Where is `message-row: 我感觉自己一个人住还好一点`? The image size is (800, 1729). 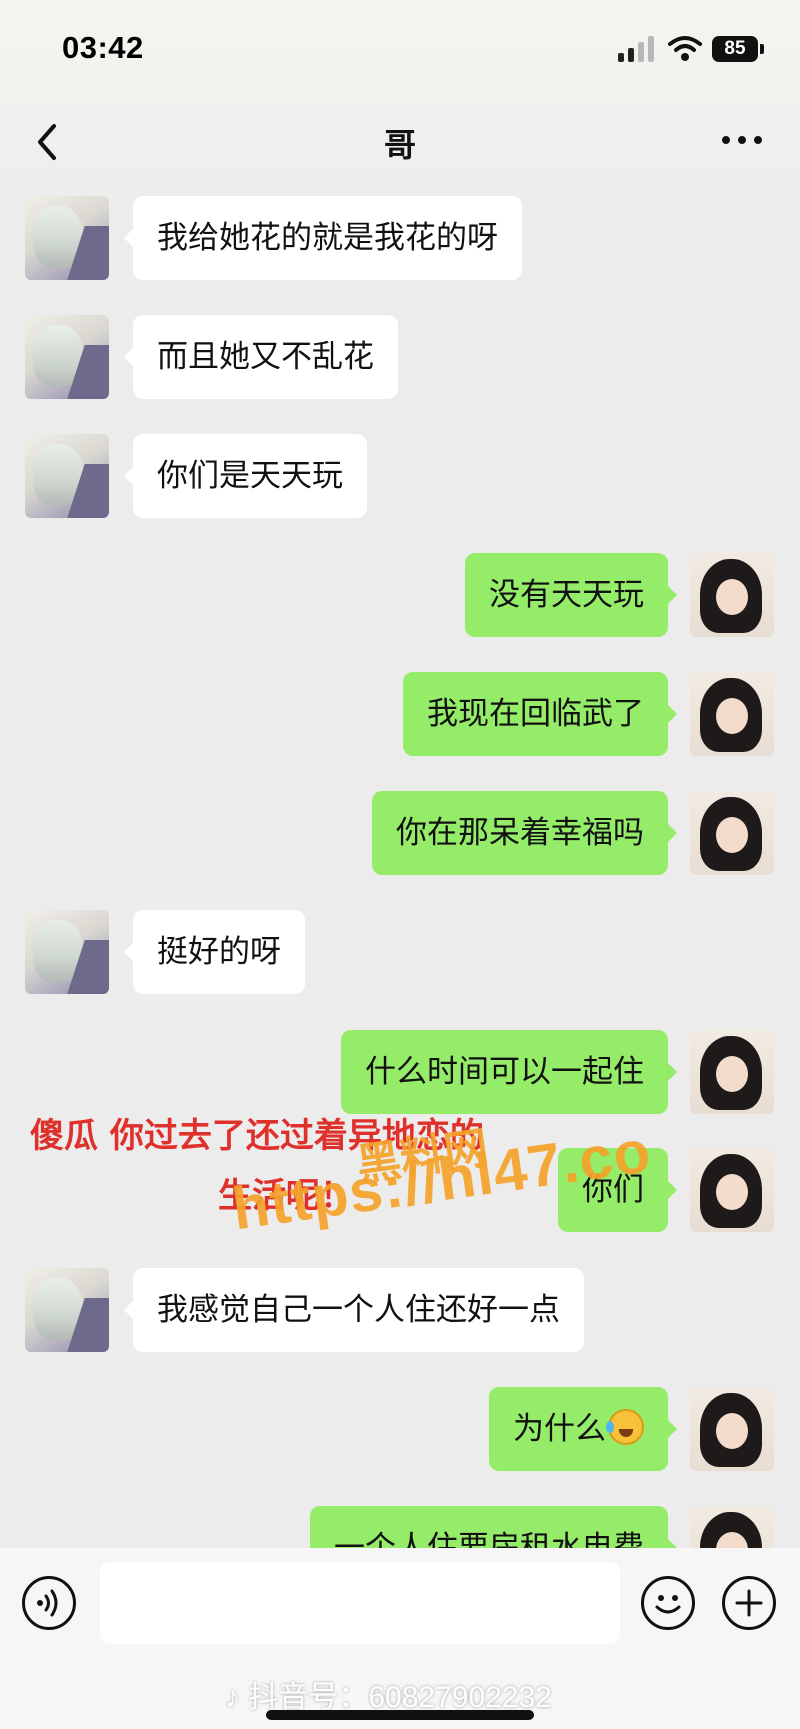 message-row: 我感觉自己一个人住还好一点 is located at coordinates (400, 1310).